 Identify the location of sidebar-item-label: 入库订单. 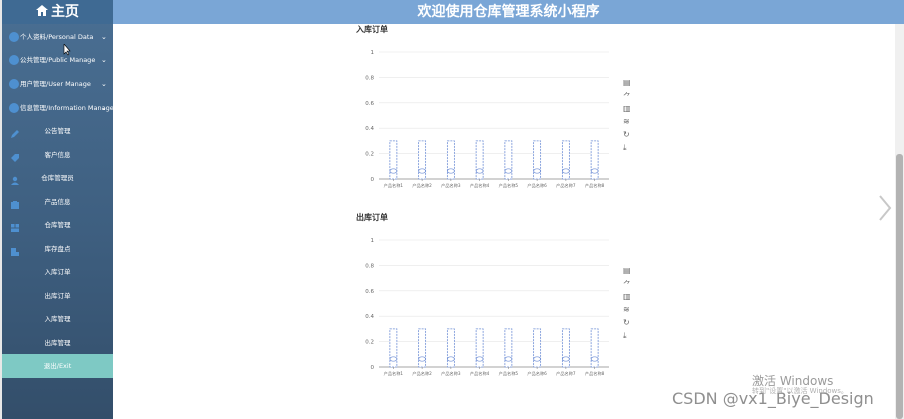
(57, 272).